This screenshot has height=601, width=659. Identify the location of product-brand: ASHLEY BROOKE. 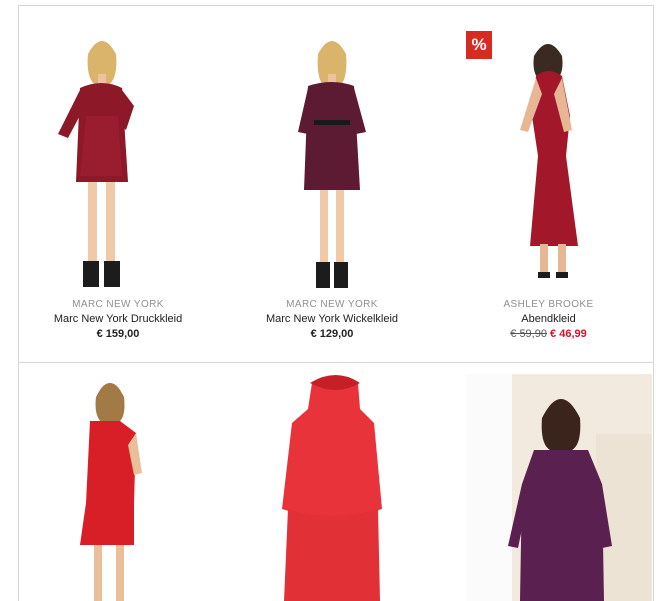
(548, 304).